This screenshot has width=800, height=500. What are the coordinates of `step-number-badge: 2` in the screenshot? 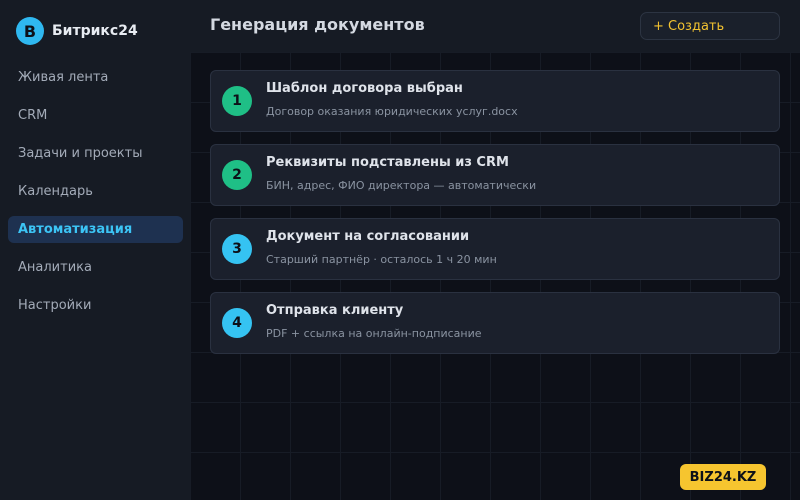 It's located at (237, 175).